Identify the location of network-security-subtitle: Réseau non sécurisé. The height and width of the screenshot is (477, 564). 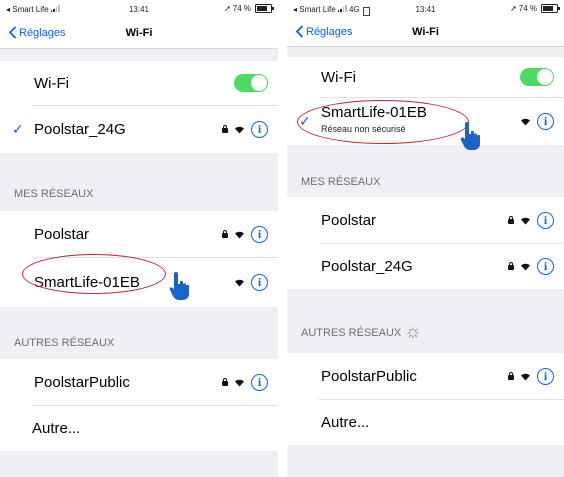
(363, 129).